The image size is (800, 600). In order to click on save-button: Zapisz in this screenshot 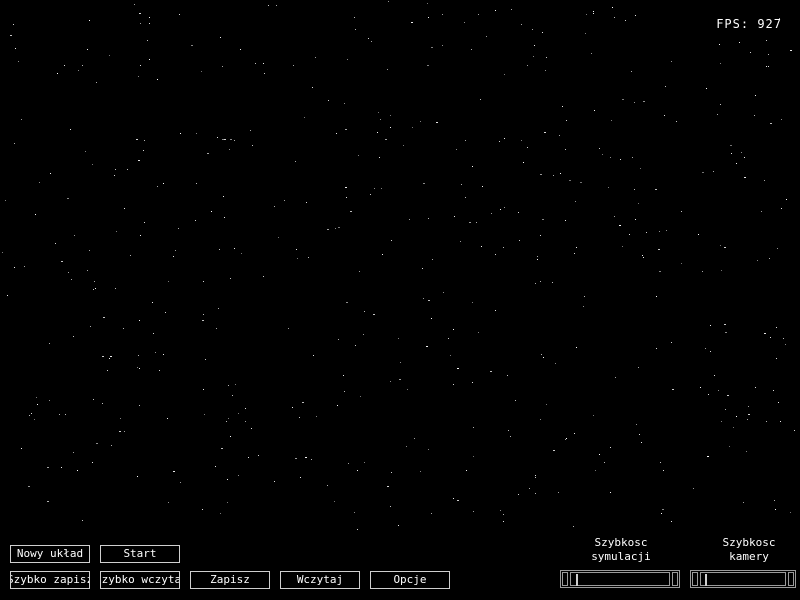, I will do `click(230, 580)`.